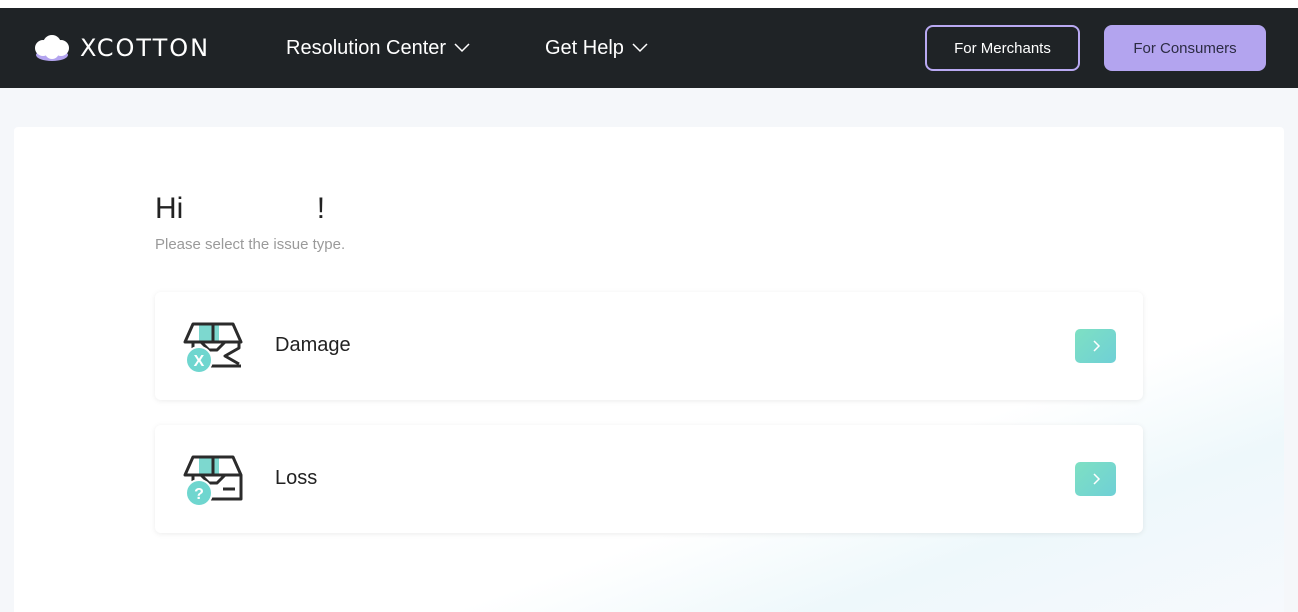 The height and width of the screenshot is (612, 1298). I want to click on nav-get-help-label: Get Help, so click(584, 47).